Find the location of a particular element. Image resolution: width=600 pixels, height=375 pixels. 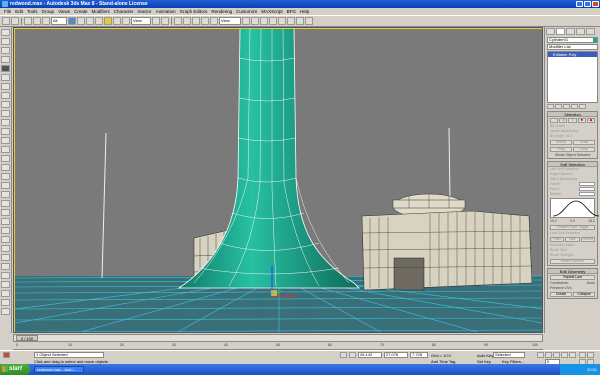

show-end-result-icon is located at coordinates (558, 106).